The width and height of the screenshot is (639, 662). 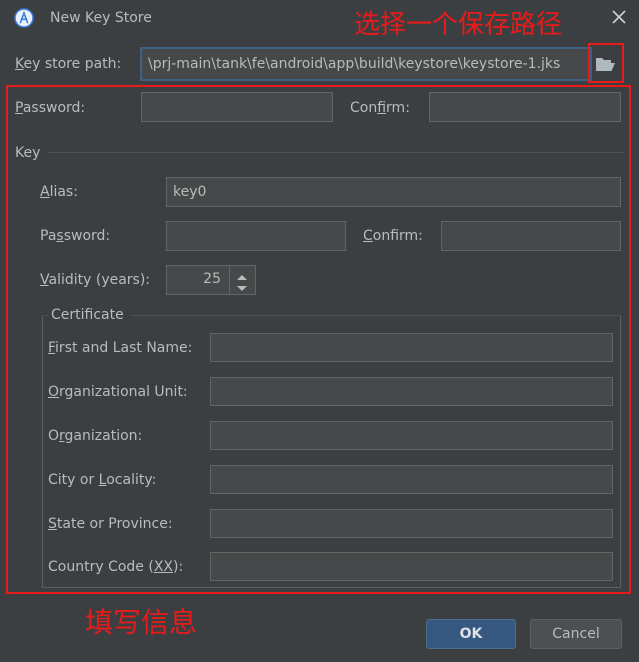 I want to click on certificate-field-label: State or Province:, so click(x=110, y=524).